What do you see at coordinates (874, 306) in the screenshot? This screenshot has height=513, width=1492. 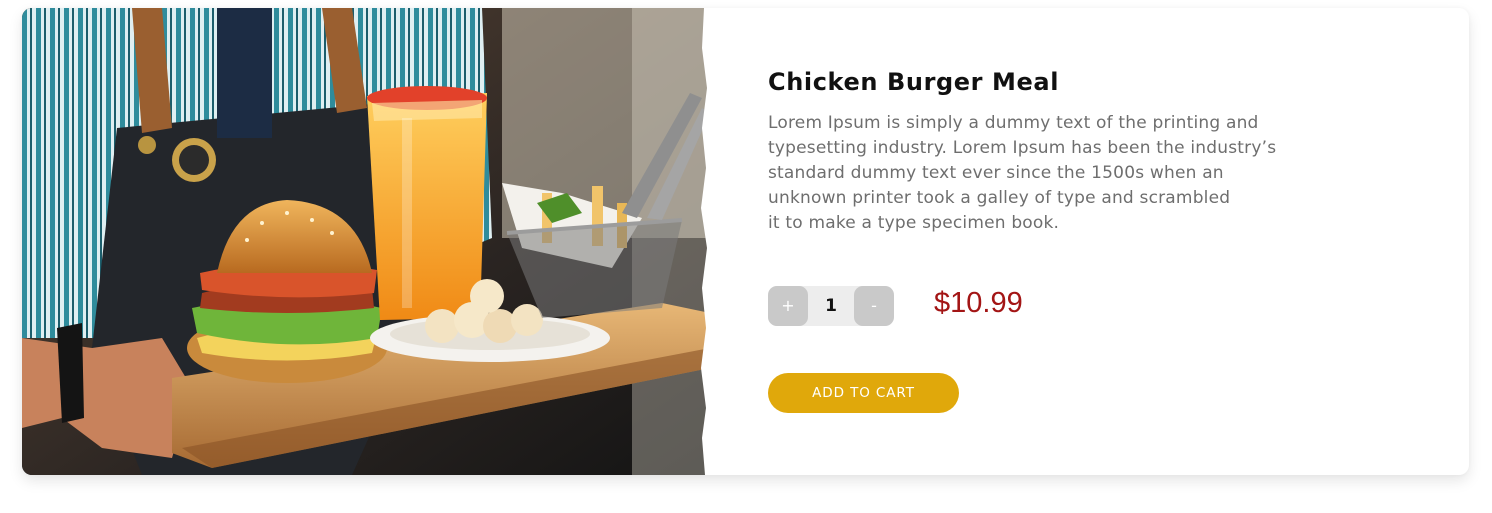 I see `decrease-quantity-button: -` at bounding box center [874, 306].